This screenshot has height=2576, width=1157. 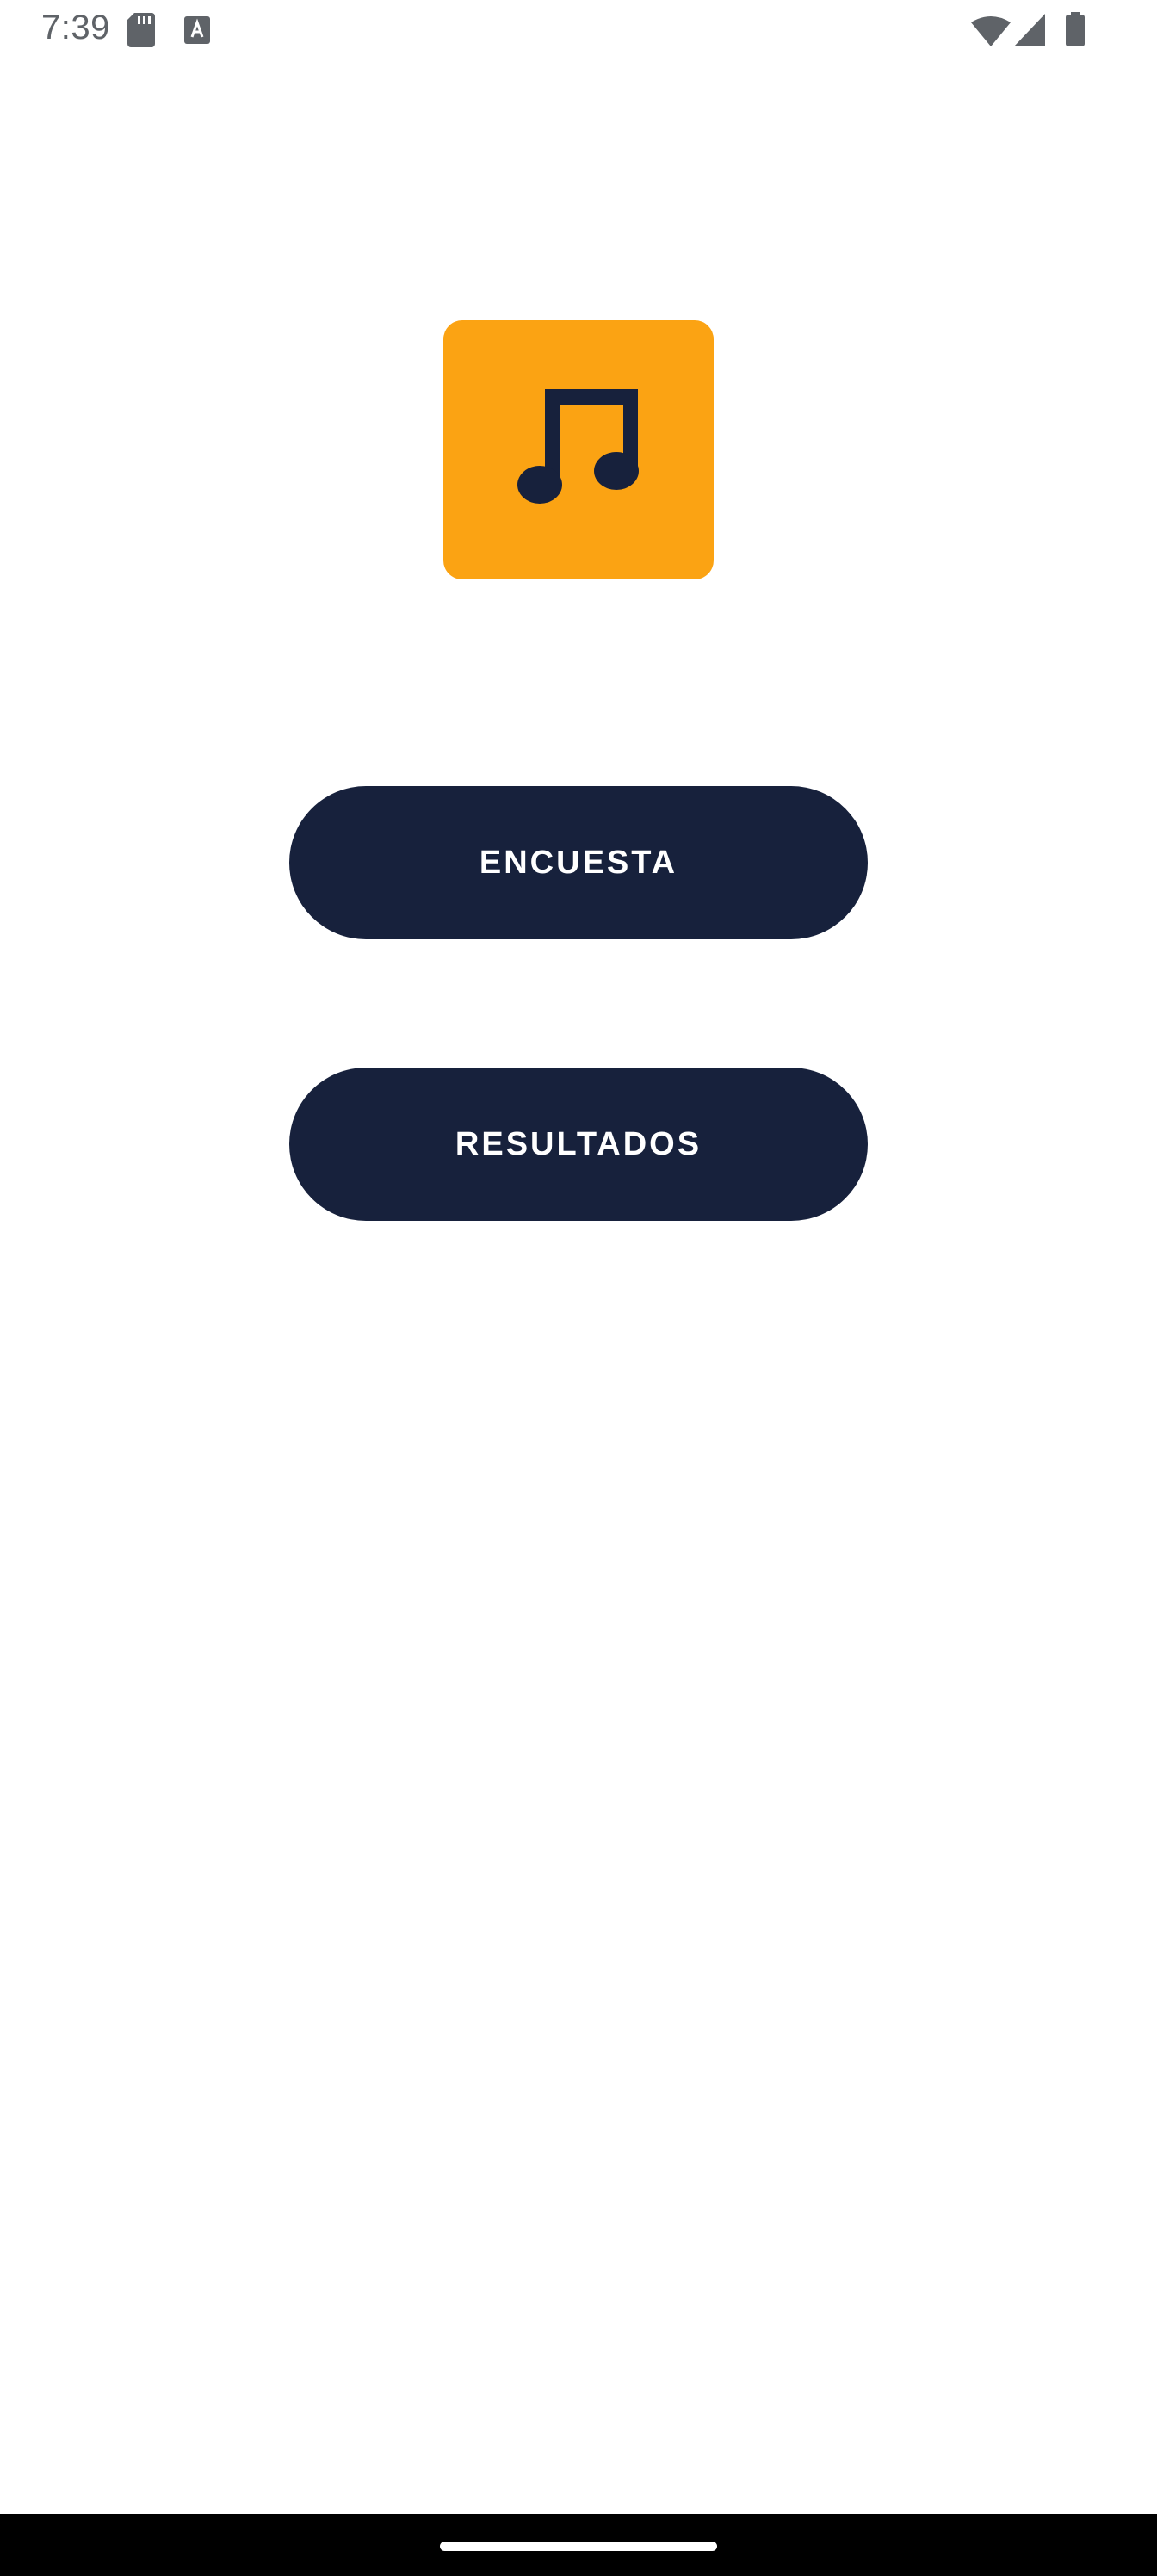 I want to click on resultados-button: RESULTADOS, so click(x=579, y=1144).